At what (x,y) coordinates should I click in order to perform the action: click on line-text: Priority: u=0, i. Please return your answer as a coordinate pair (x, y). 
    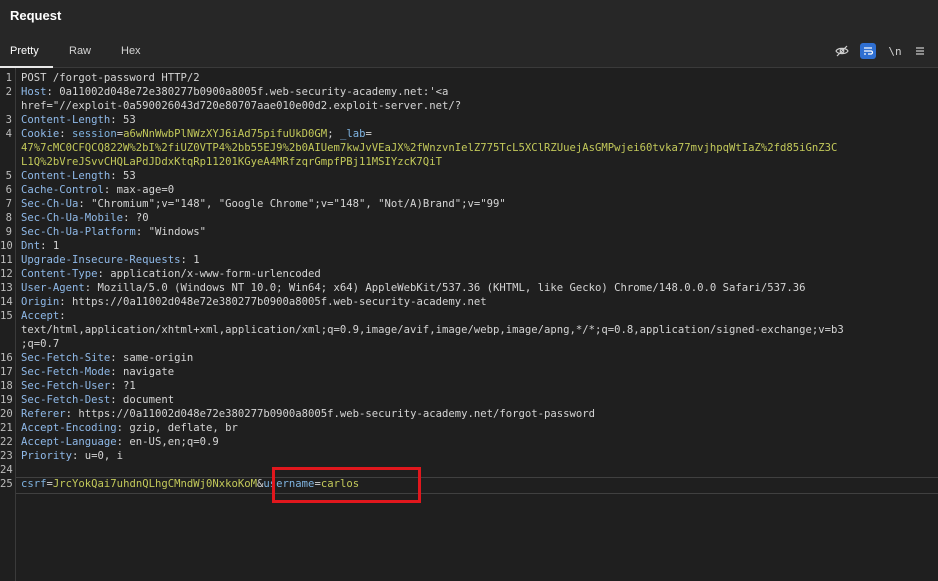
    Looking at the image, I should click on (72, 456).